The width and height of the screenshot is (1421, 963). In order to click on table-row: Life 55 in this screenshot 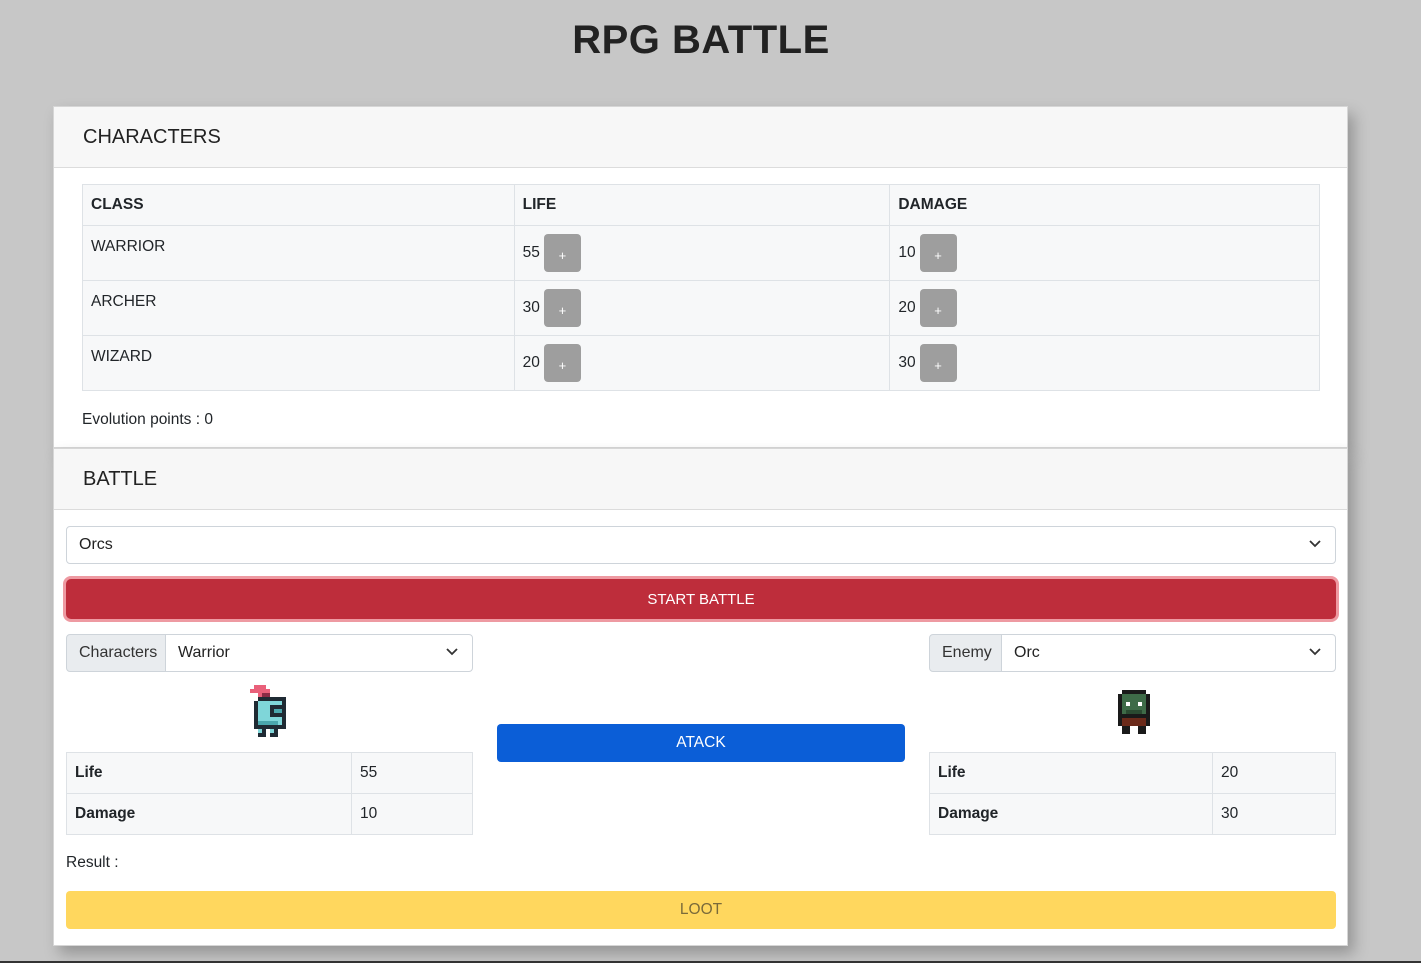, I will do `click(269, 773)`.